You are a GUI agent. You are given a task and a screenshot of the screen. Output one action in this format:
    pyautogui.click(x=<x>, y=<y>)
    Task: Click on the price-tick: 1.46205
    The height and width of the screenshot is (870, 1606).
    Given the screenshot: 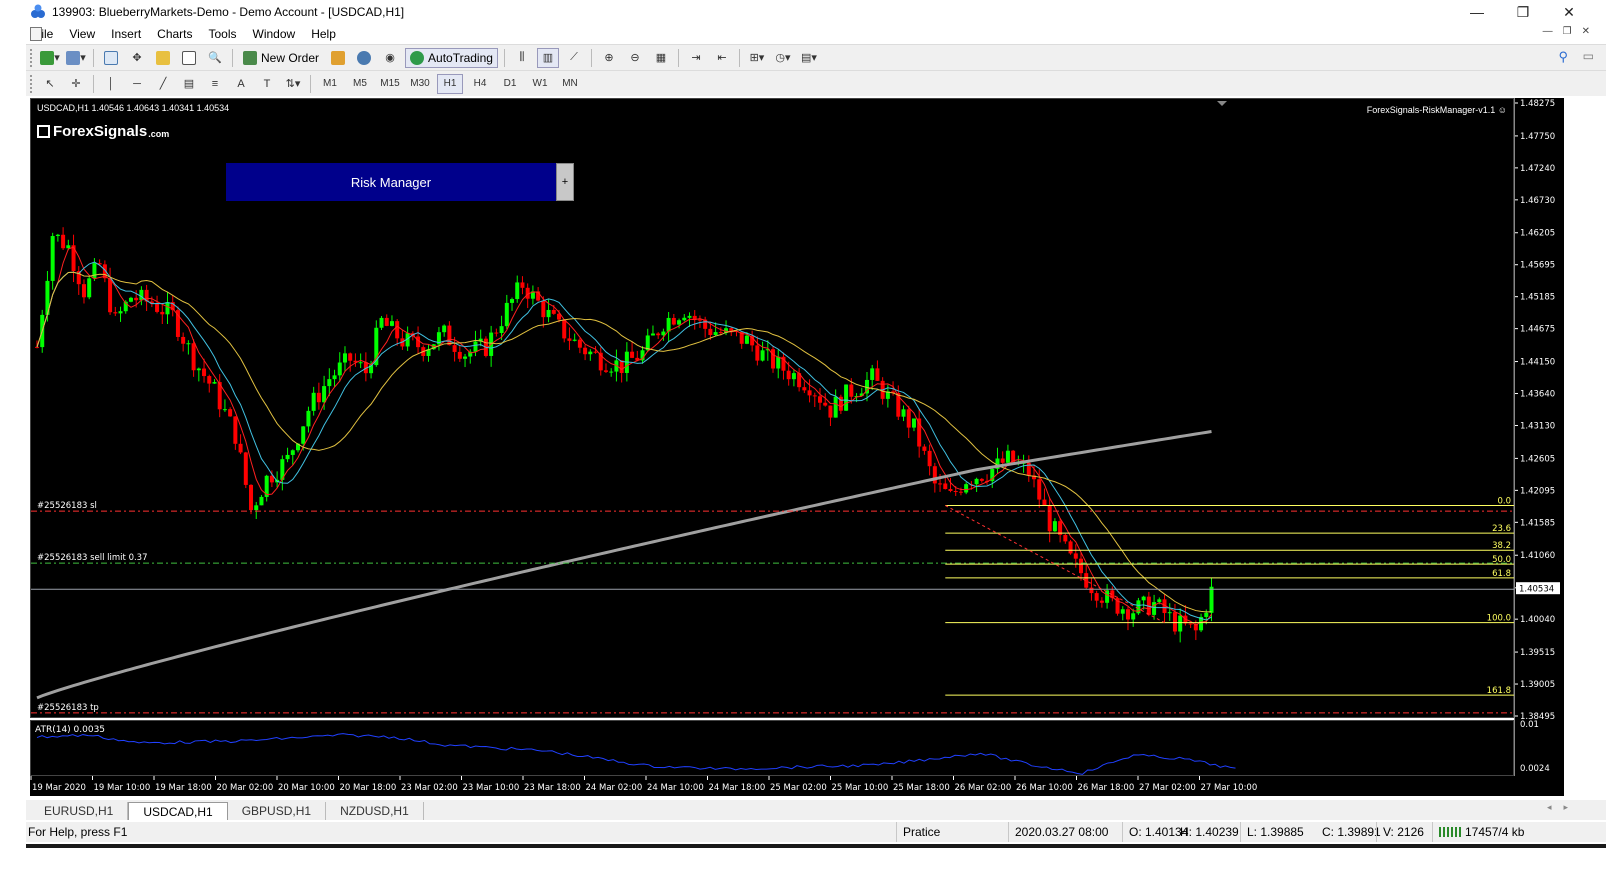 What is the action you would take?
    pyautogui.click(x=1537, y=234)
    